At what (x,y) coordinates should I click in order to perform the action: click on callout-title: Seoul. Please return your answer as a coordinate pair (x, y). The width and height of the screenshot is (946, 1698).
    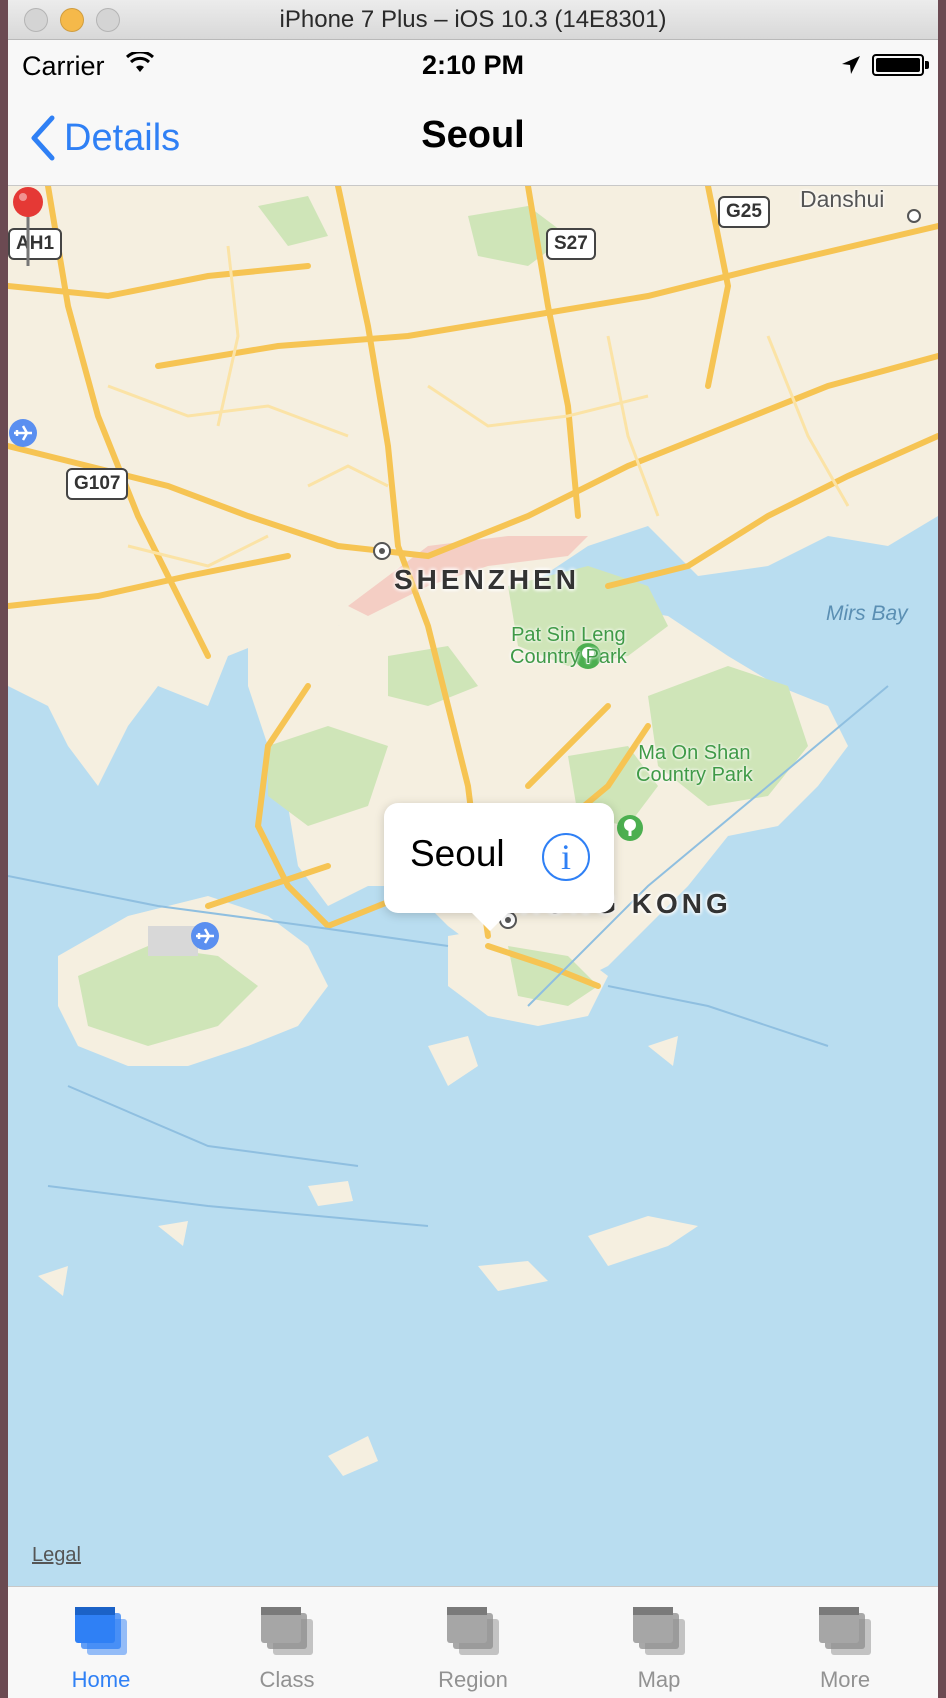
    Looking at the image, I should click on (457, 853).